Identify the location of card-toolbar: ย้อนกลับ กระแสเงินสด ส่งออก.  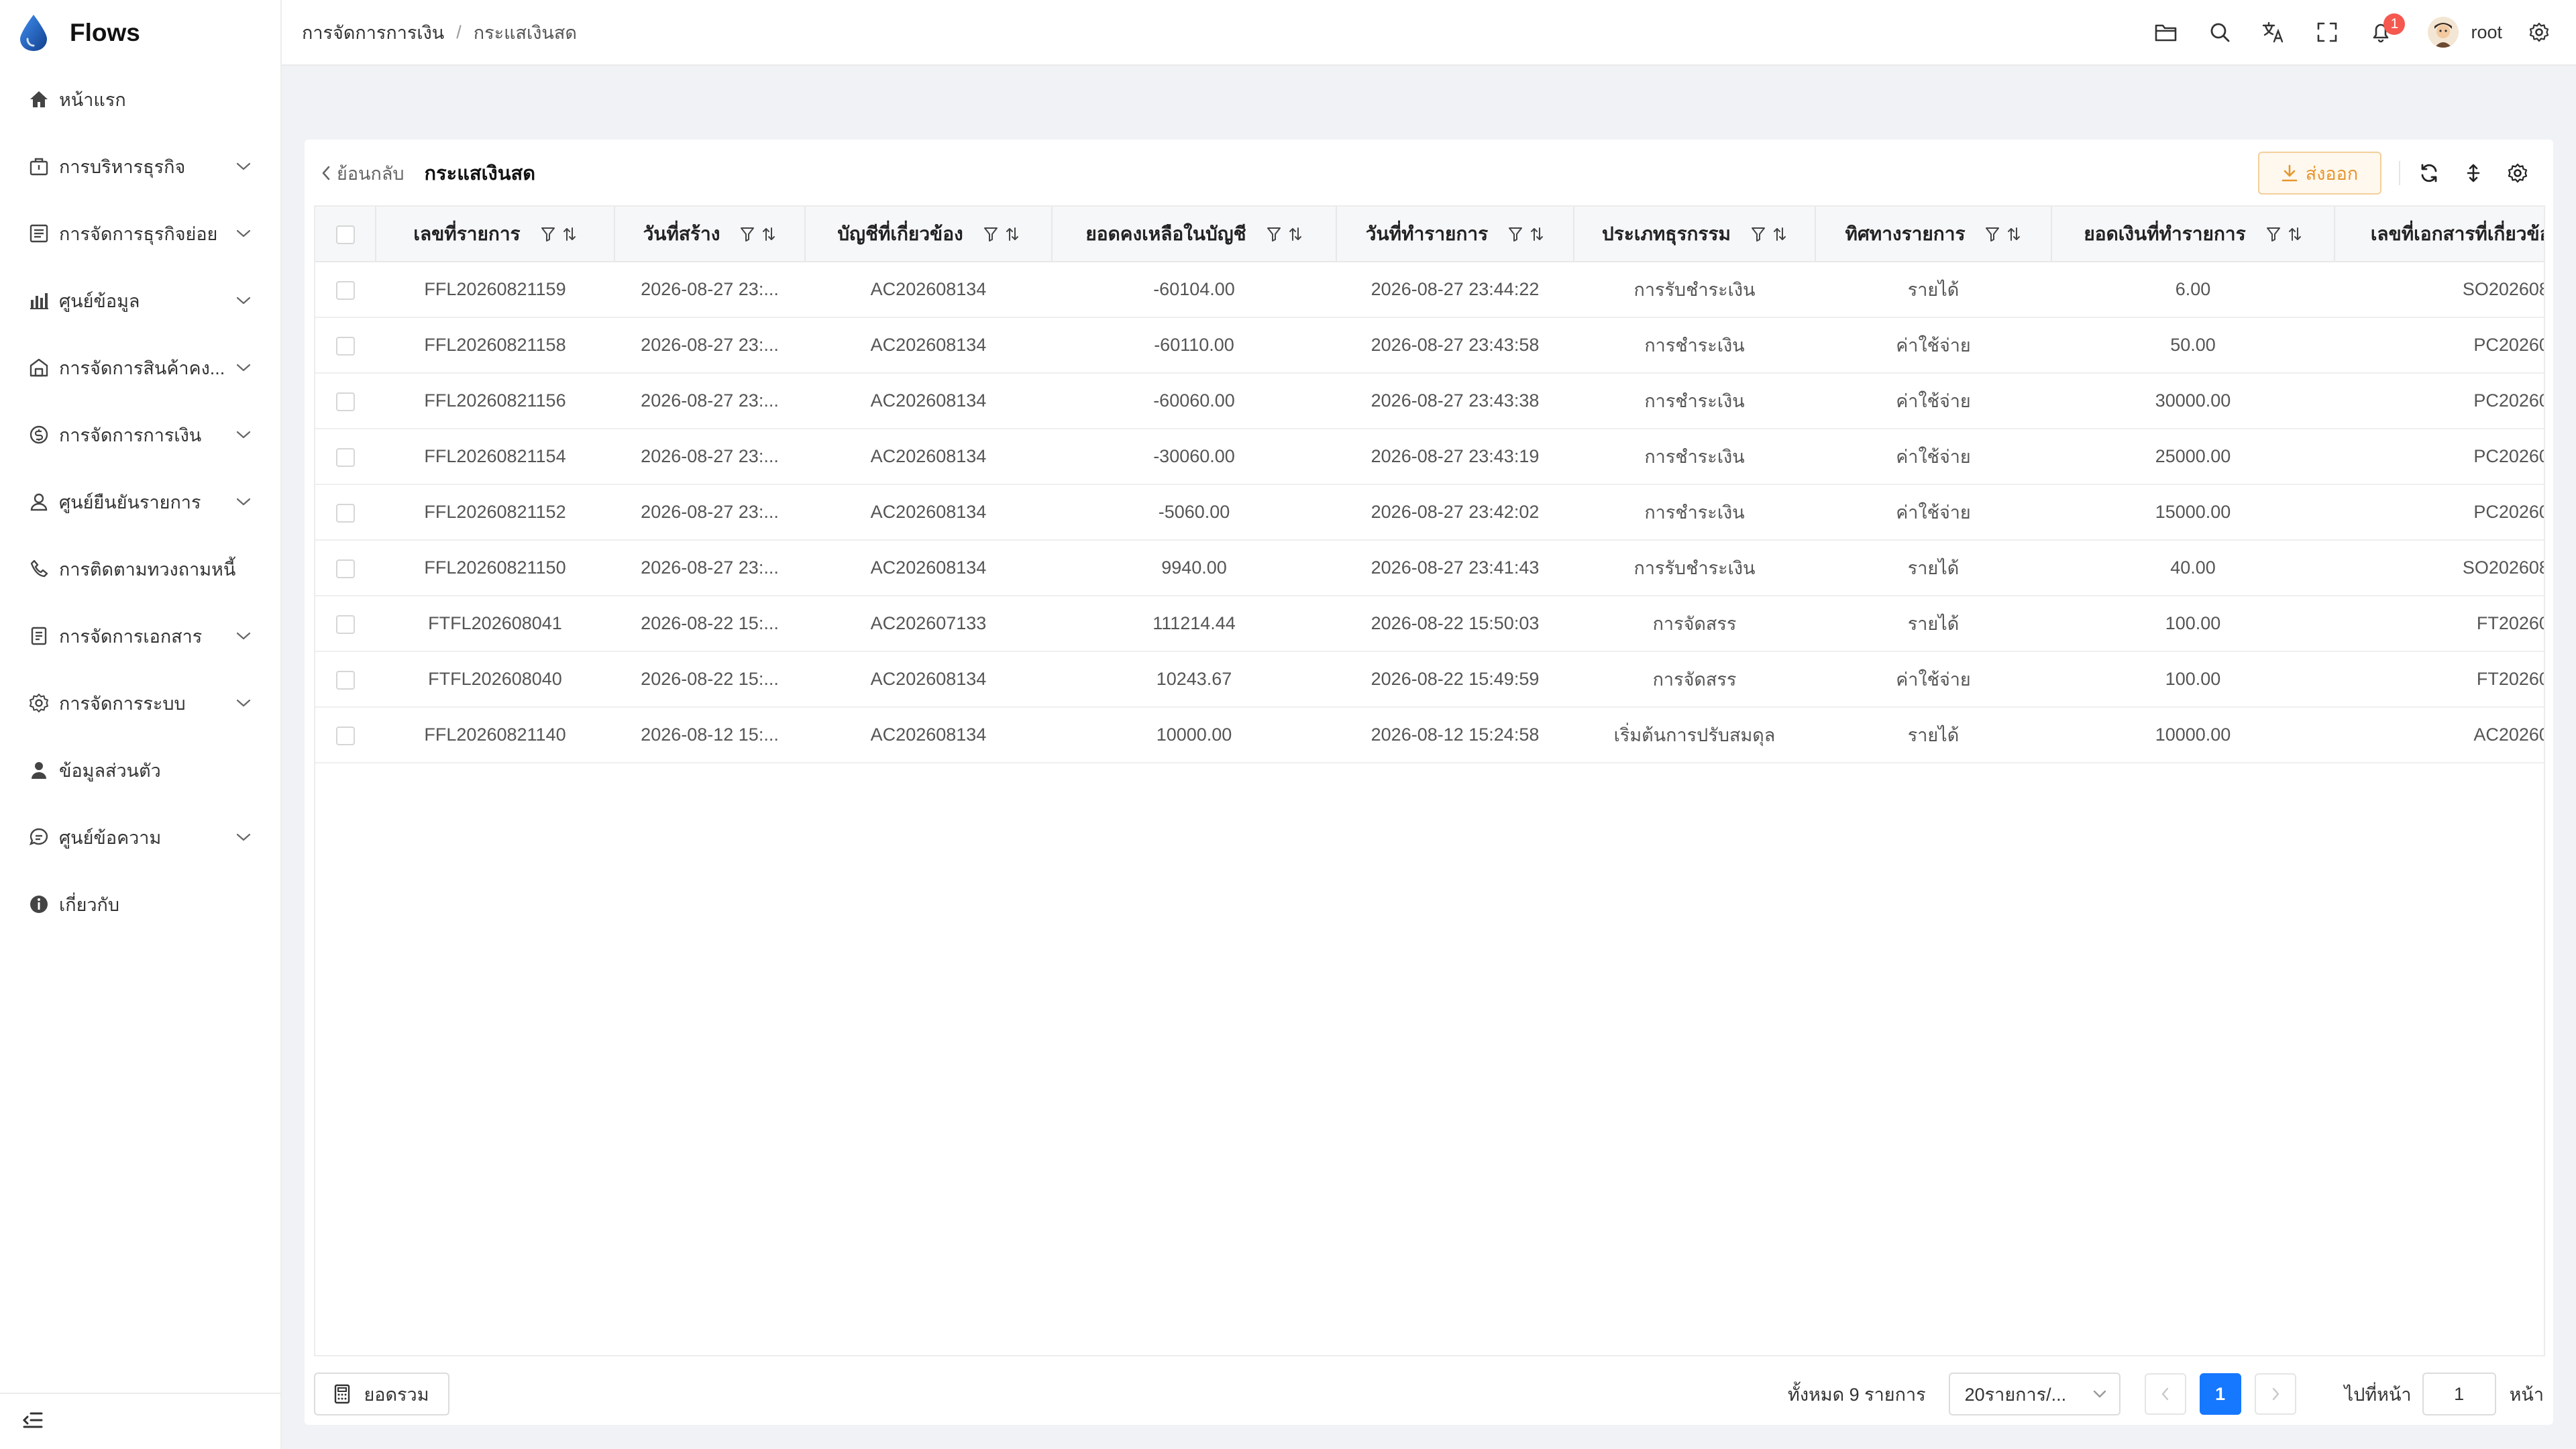
(1429, 173).